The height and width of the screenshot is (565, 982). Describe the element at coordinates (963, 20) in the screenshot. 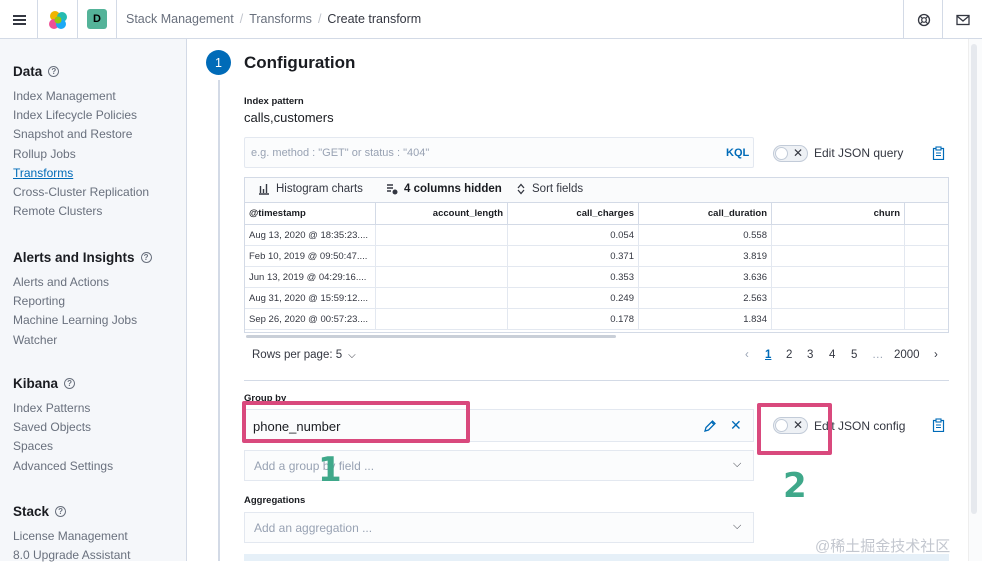

I see `newsfeed-icon` at that location.